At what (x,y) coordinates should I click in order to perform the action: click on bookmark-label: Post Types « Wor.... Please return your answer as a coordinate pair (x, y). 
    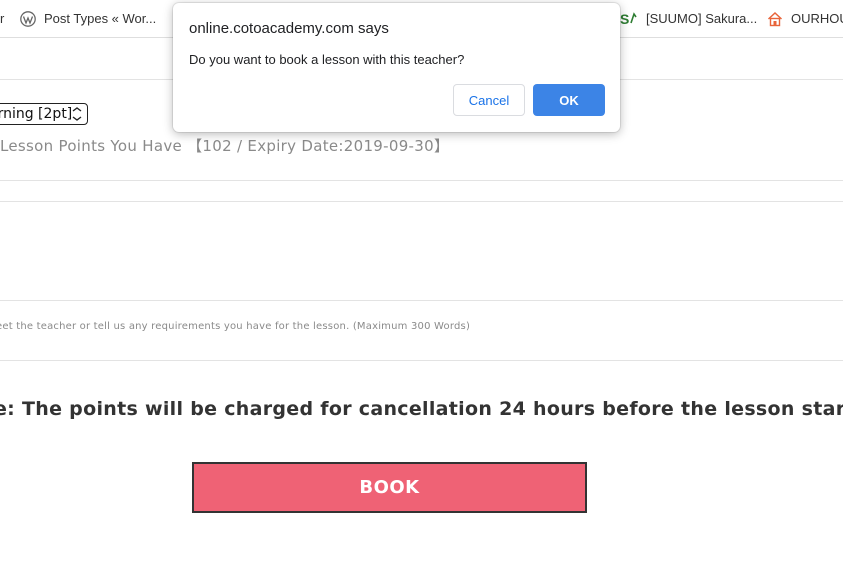
    Looking at the image, I should click on (100, 18).